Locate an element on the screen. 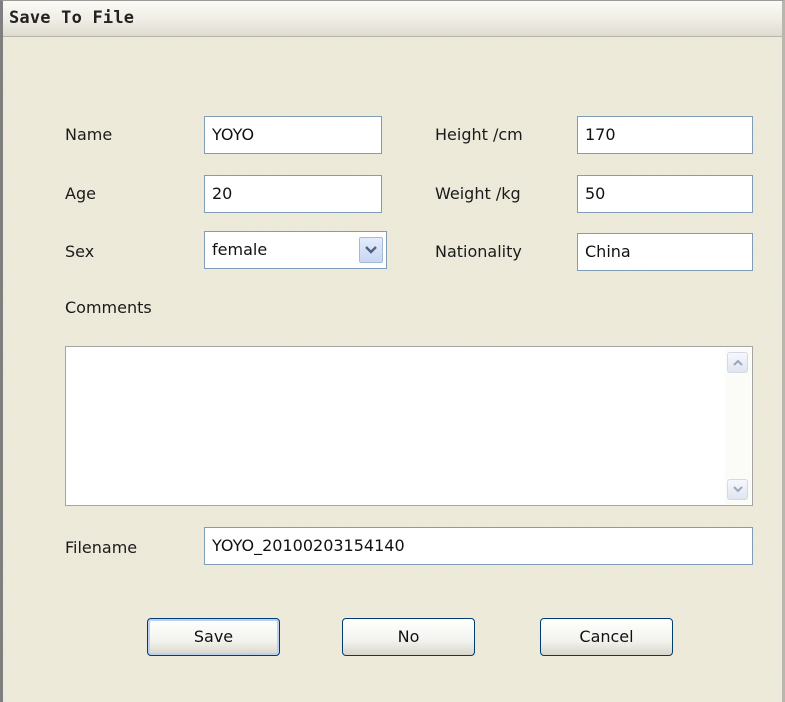 The height and width of the screenshot is (702, 785). height-label: Height /cm is located at coordinates (479, 134).